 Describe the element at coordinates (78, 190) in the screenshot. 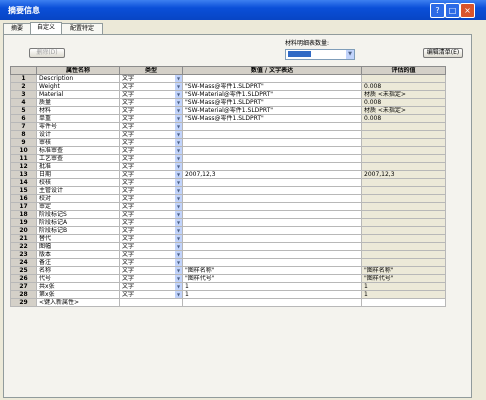

I see `property-name-cell: 主管设计` at that location.